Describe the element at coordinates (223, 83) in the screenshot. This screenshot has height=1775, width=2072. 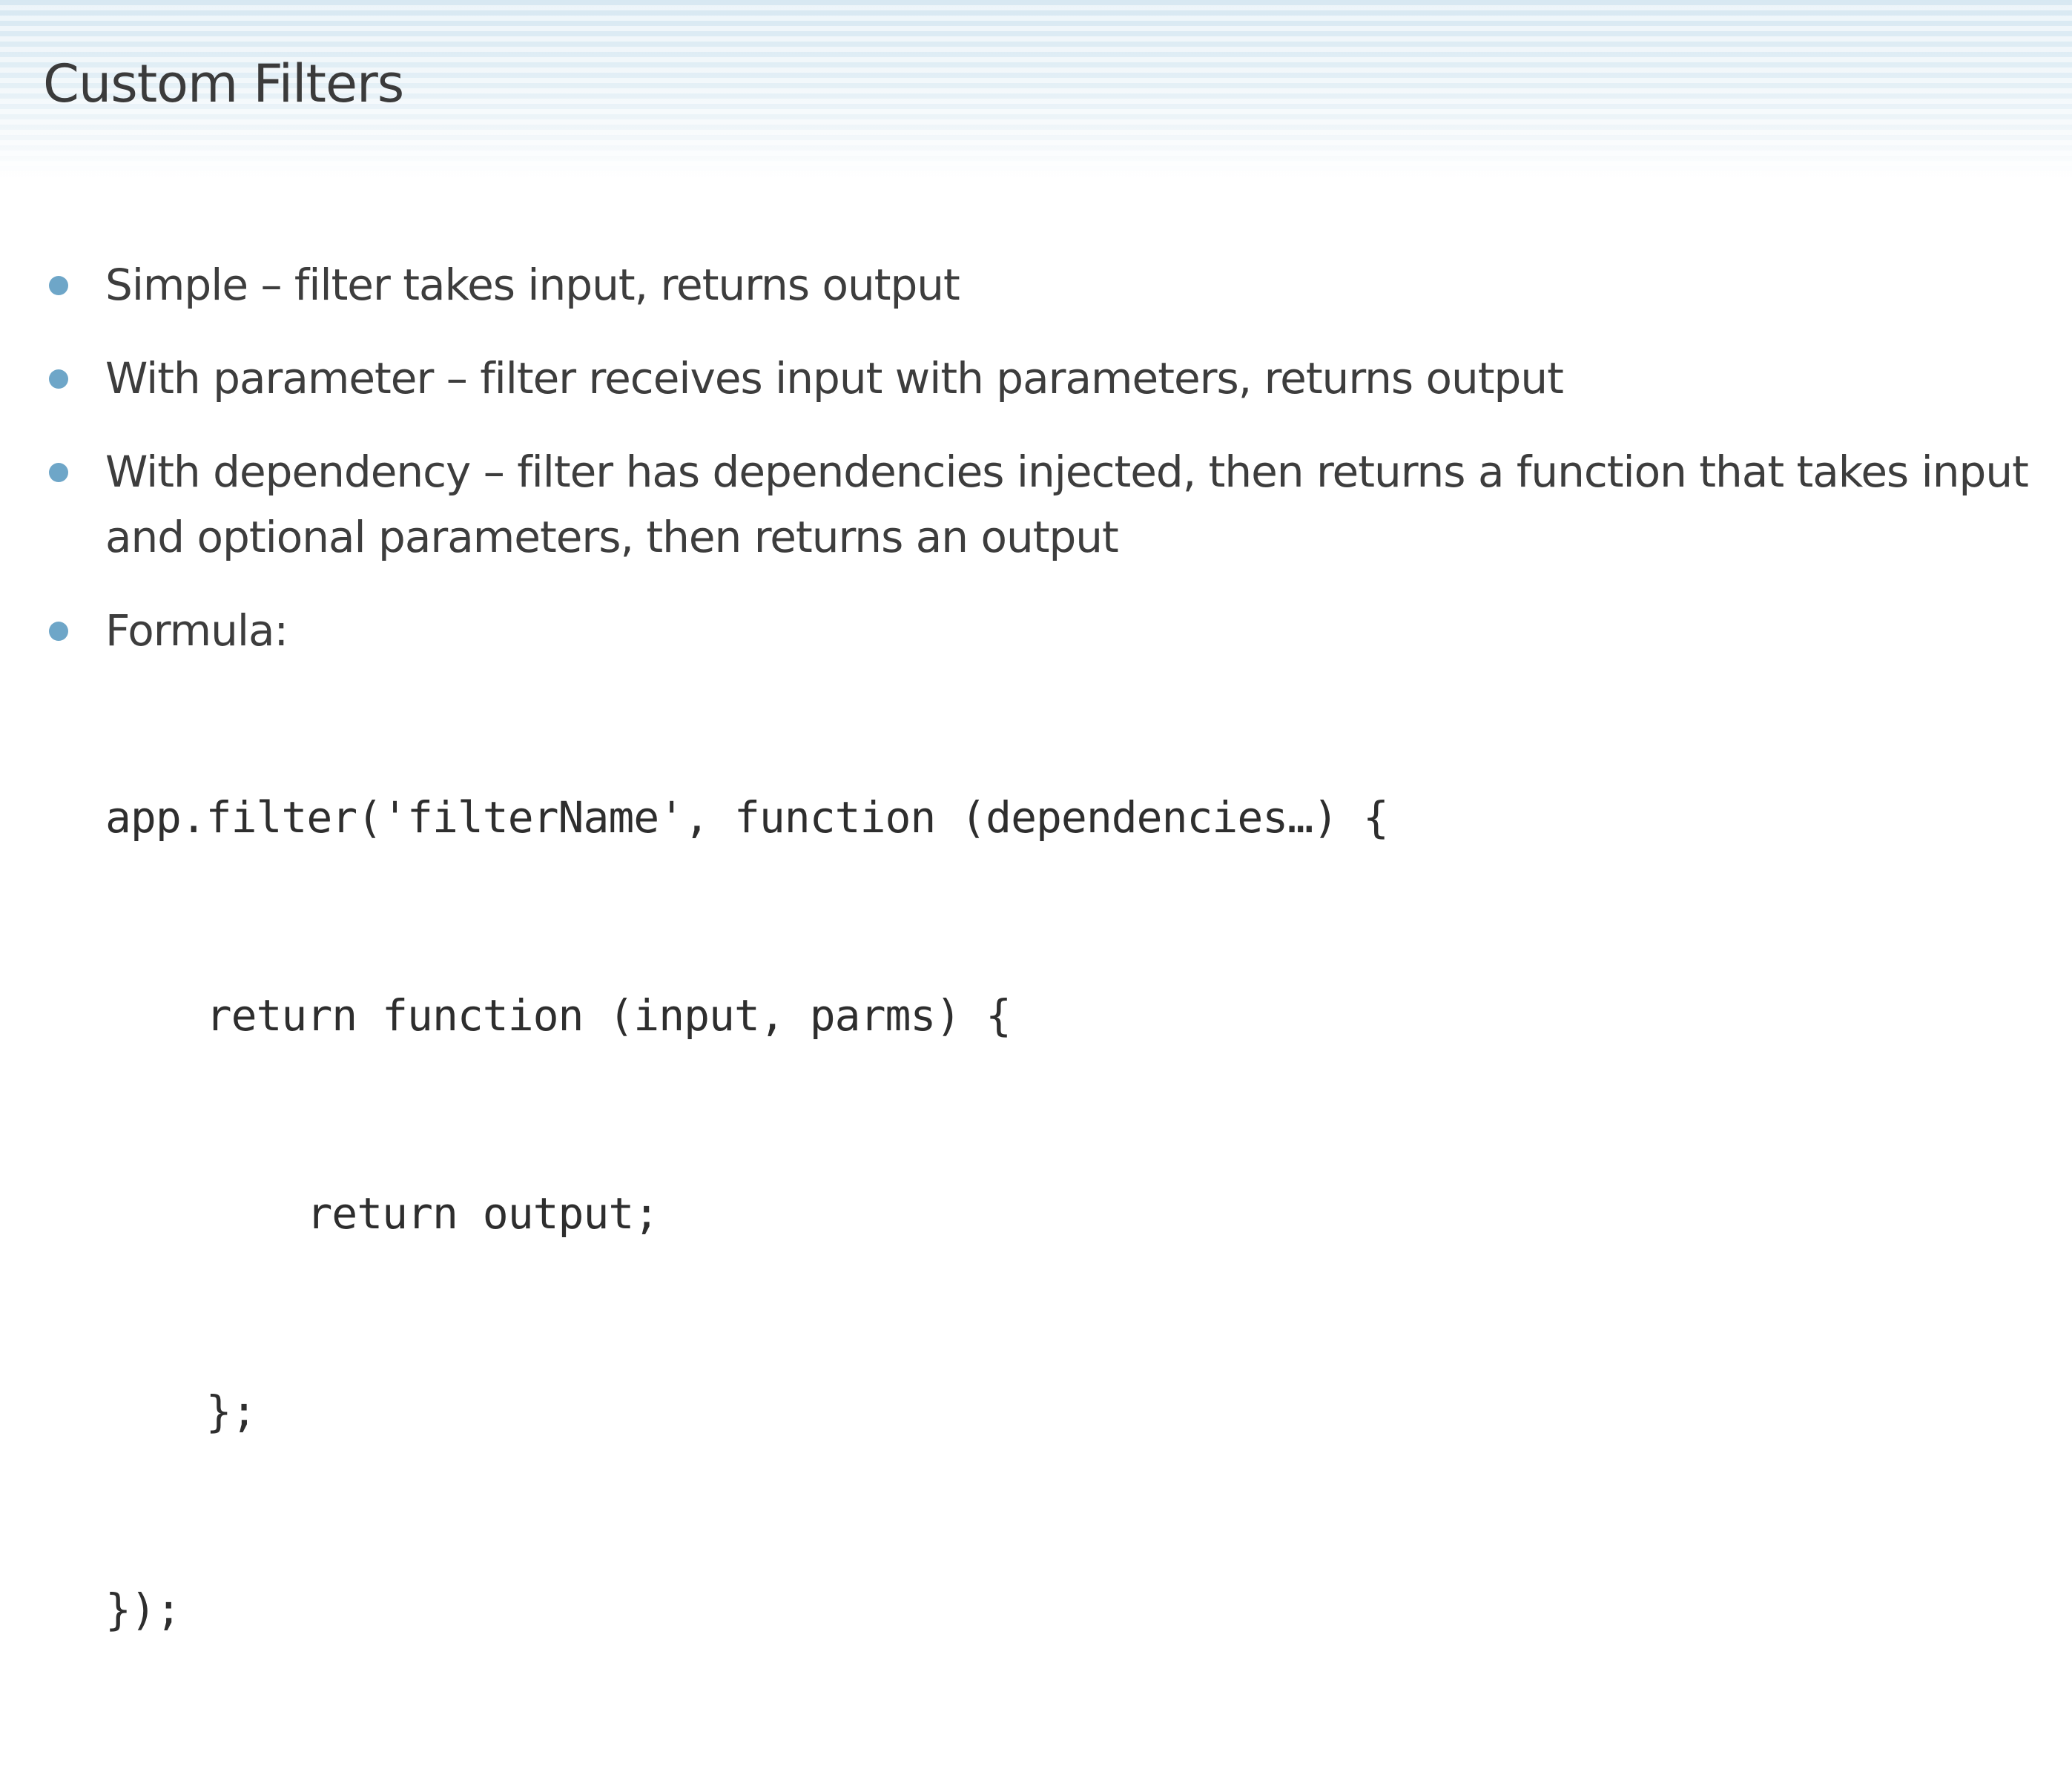
I see `slide-title: Custom Filters` at that location.